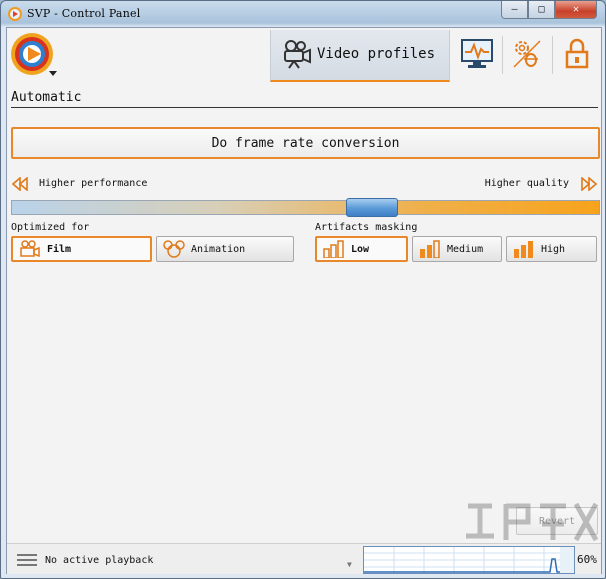 The image size is (606, 579). Describe the element at coordinates (304, 107) in the screenshot. I see `section-divider` at that location.